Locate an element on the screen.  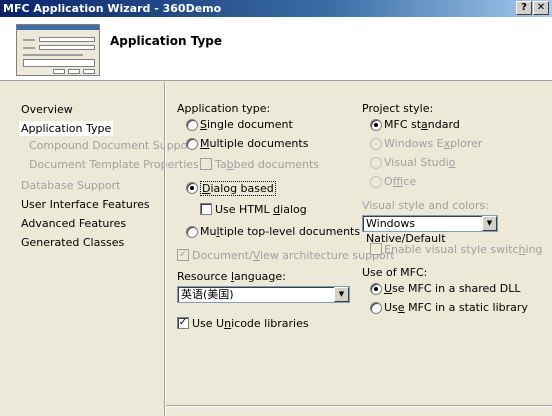
page-title: Application Type is located at coordinates (166, 41).